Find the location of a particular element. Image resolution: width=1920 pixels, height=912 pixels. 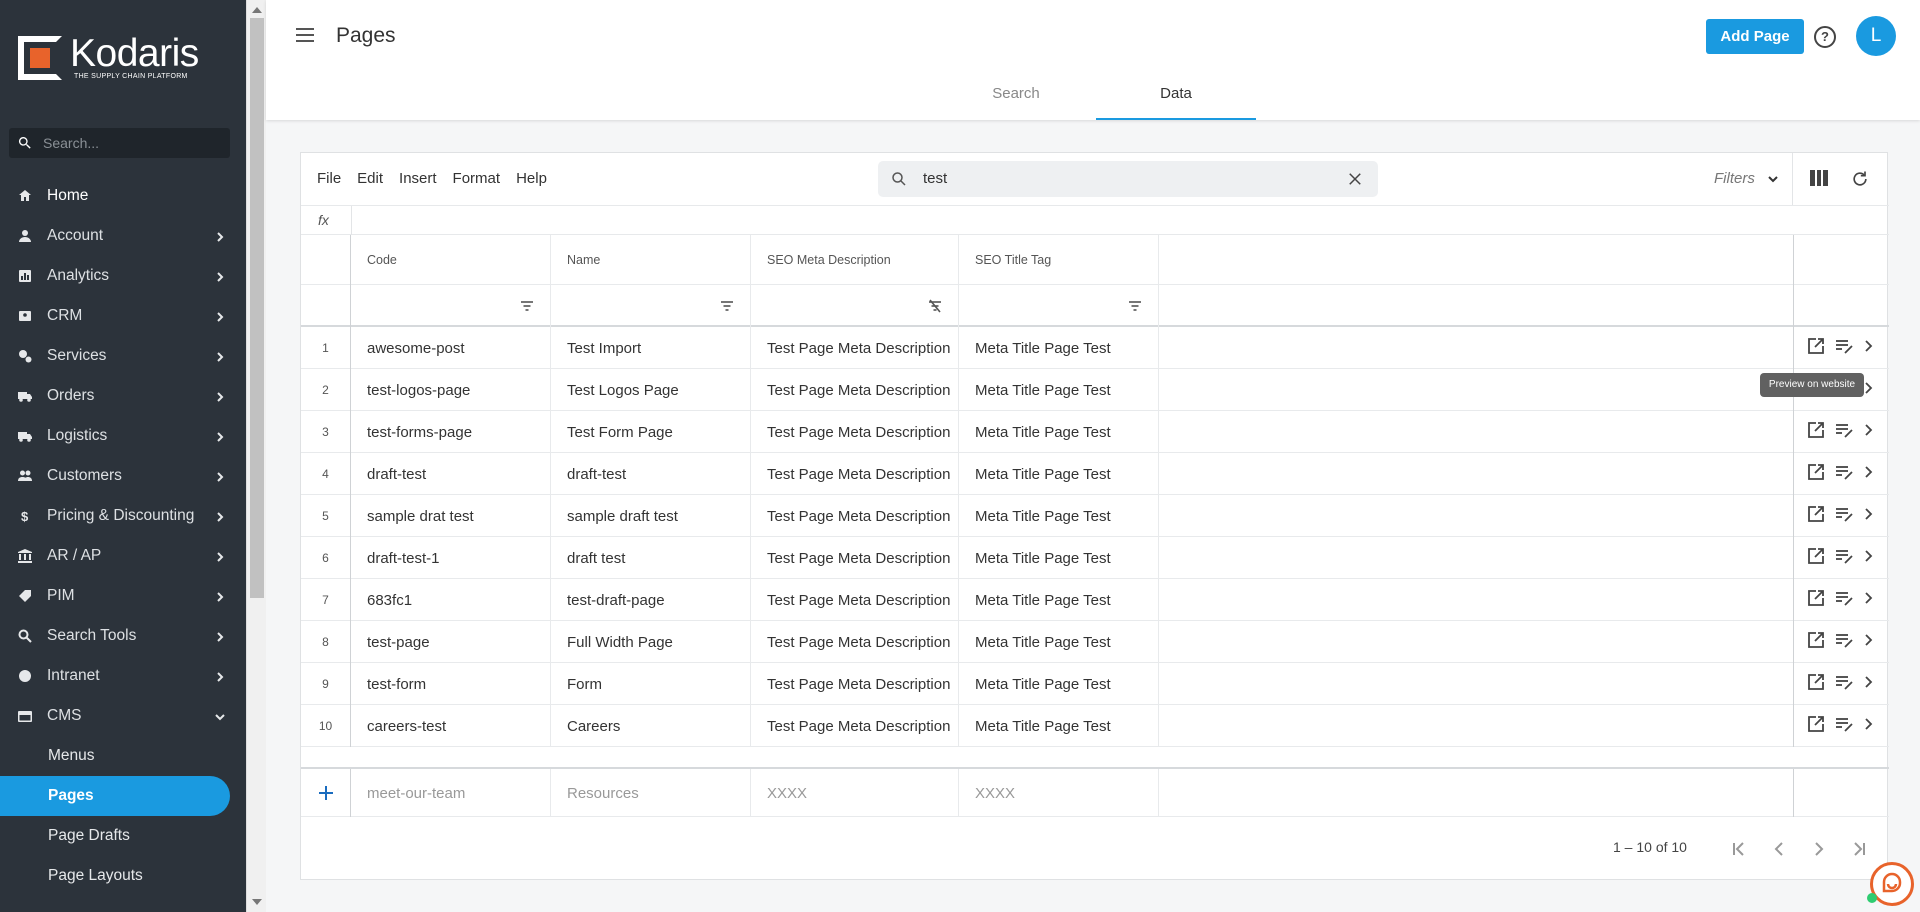

sidebar-item-services: Services is located at coordinates (123, 356).